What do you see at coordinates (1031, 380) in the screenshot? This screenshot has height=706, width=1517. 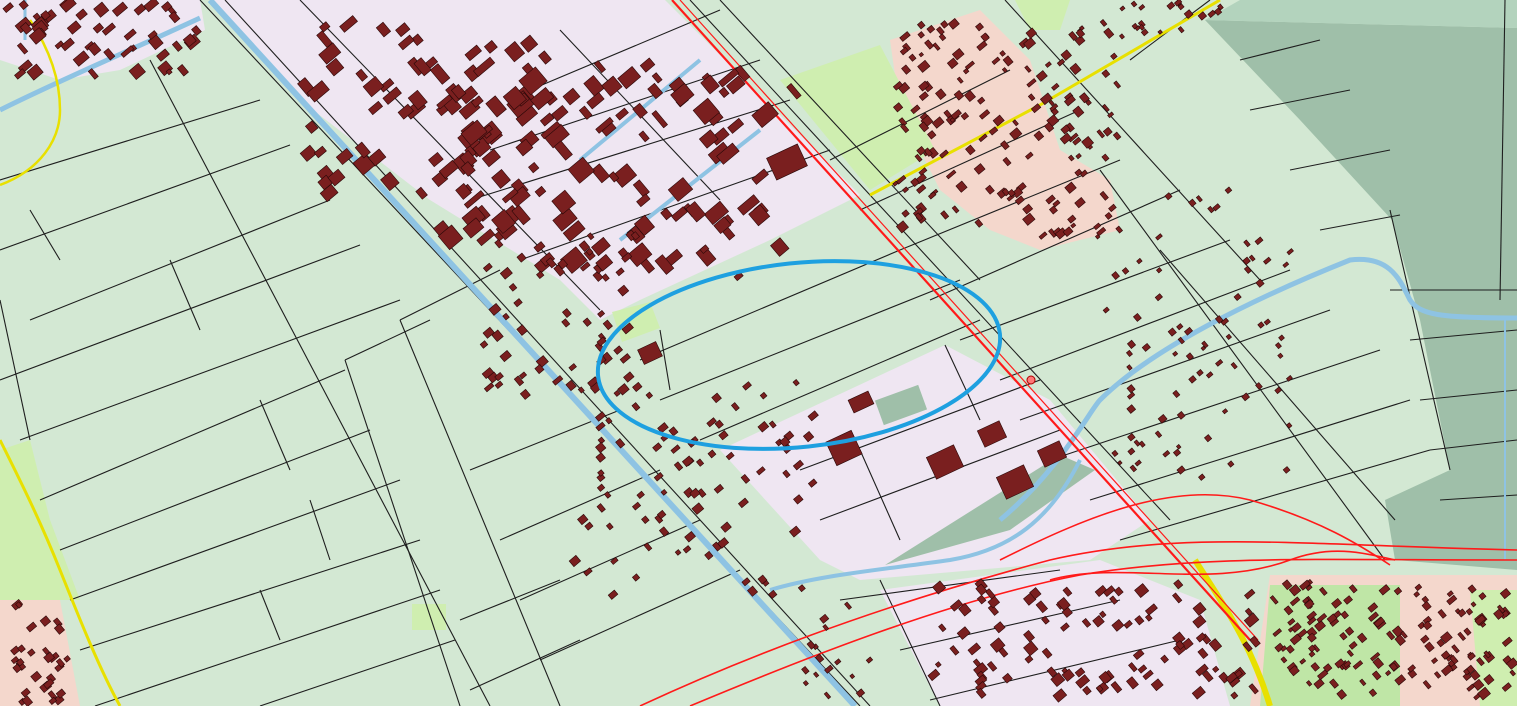 I see `railway-station` at bounding box center [1031, 380].